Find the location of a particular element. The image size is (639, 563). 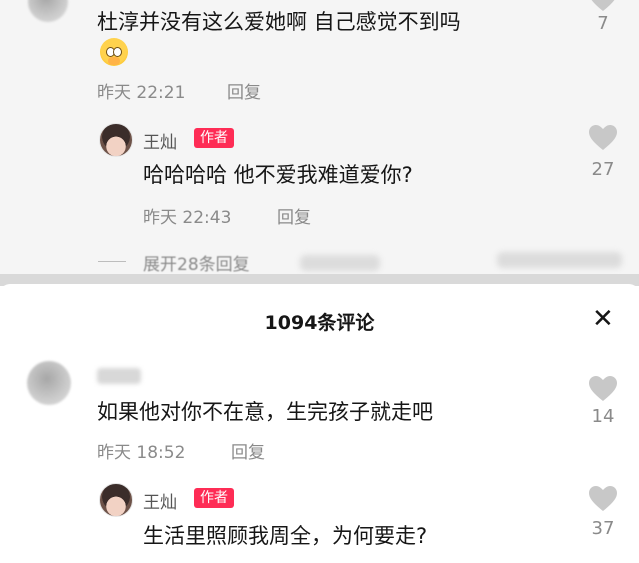

reply-time: 昨天 22:43 is located at coordinates (187, 218).